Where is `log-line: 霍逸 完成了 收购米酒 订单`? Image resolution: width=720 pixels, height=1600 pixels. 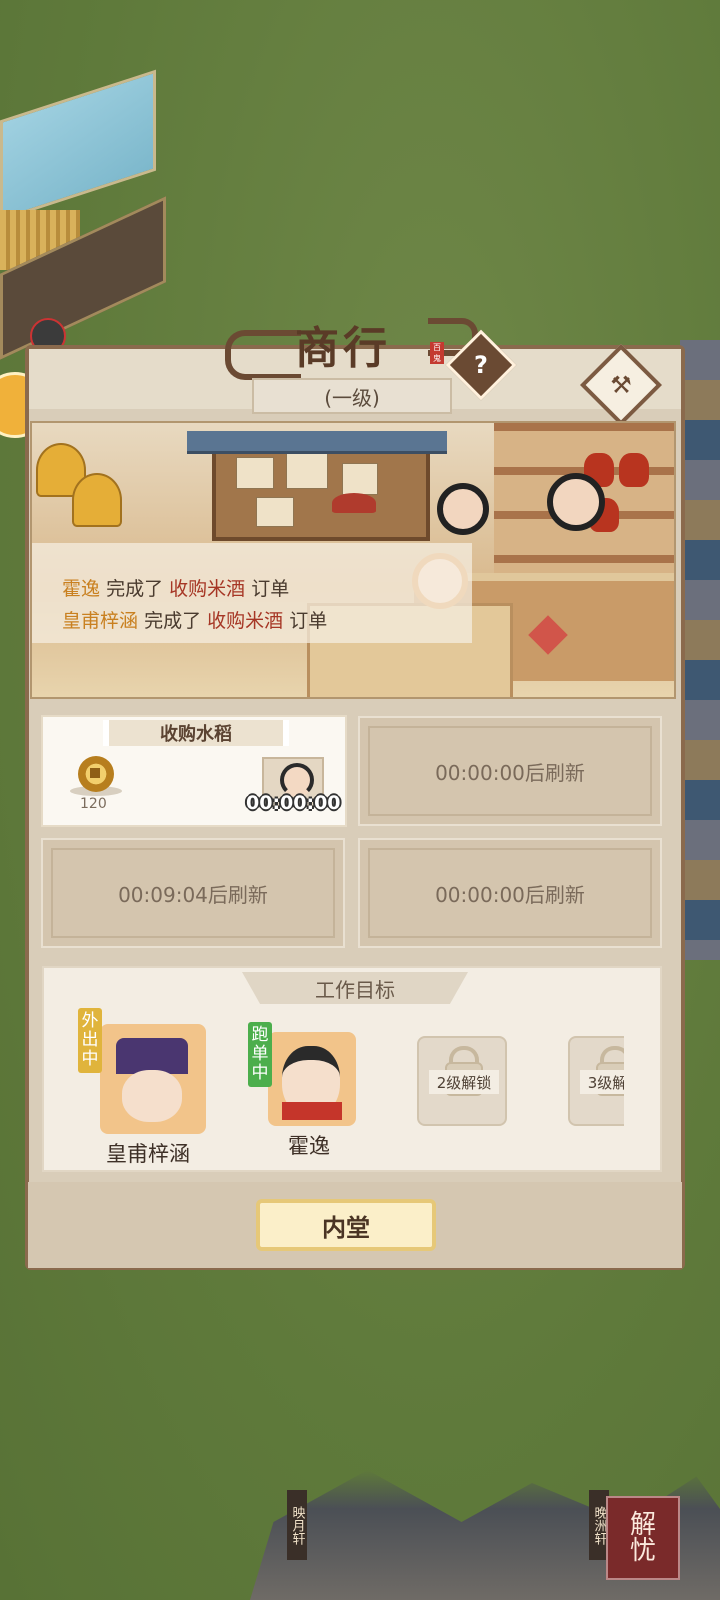 log-line: 霍逸 完成了 收购米酒 订单 is located at coordinates (267, 589).